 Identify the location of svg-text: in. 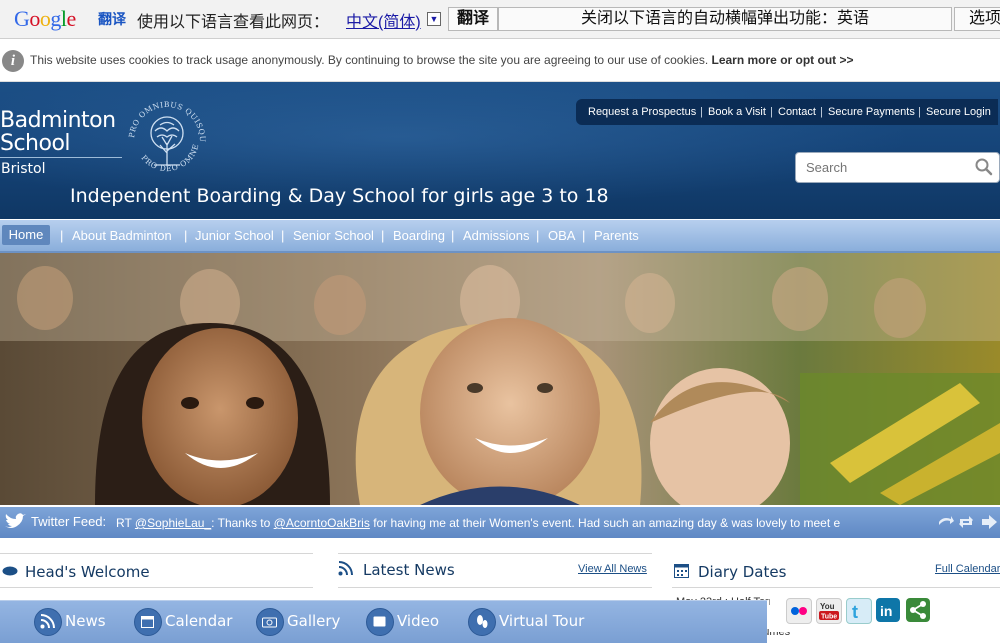
(886, 611).